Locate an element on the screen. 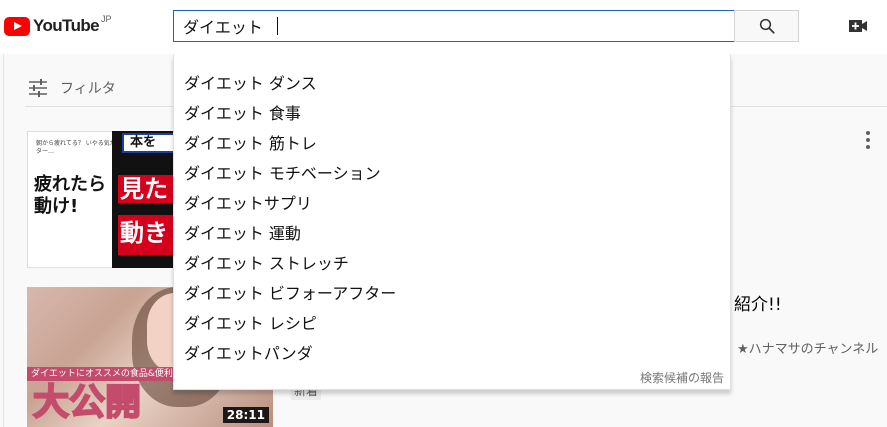  report-suggestions-link: 検索候補の報告 is located at coordinates (682, 377).